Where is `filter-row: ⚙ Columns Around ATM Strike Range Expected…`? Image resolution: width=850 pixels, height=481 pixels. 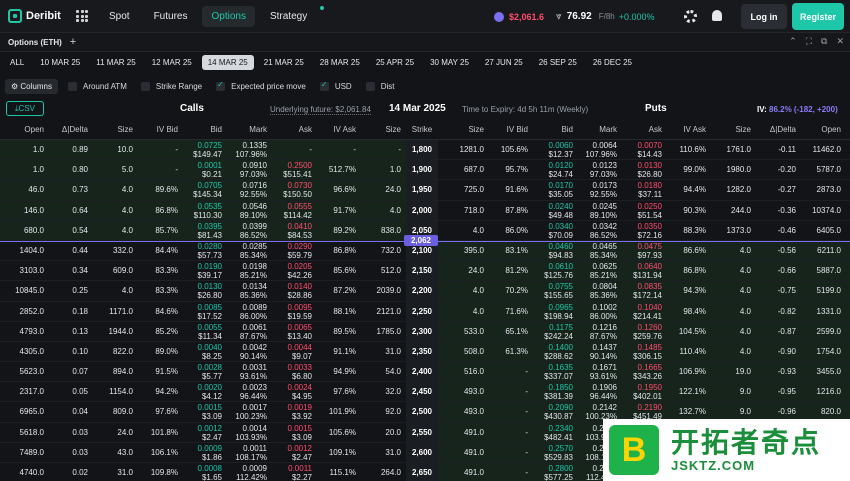 filter-row: ⚙ Columns Around ATM Strike Range Expected… is located at coordinates (425, 86).